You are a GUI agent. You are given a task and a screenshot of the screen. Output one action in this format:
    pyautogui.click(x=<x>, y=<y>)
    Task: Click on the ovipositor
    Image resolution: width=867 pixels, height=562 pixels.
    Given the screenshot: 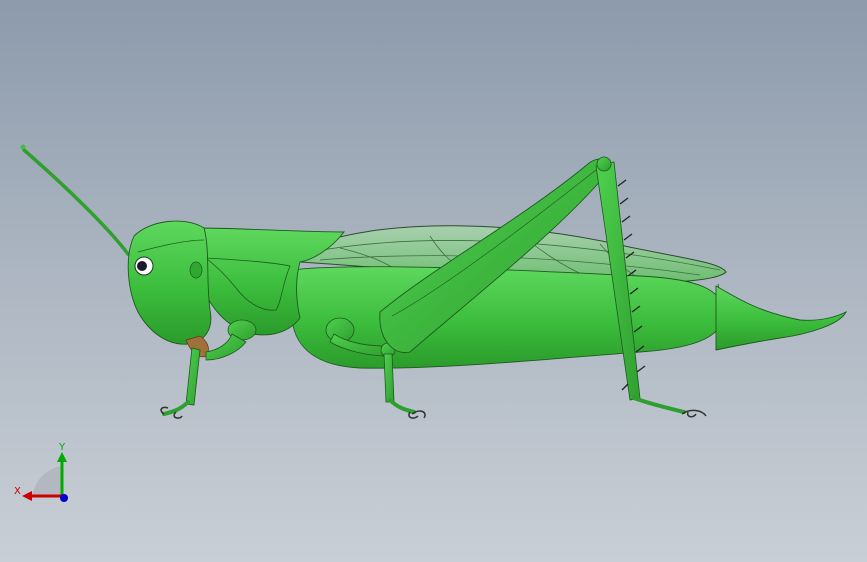 What is the action you would take?
    pyautogui.click(x=781, y=318)
    